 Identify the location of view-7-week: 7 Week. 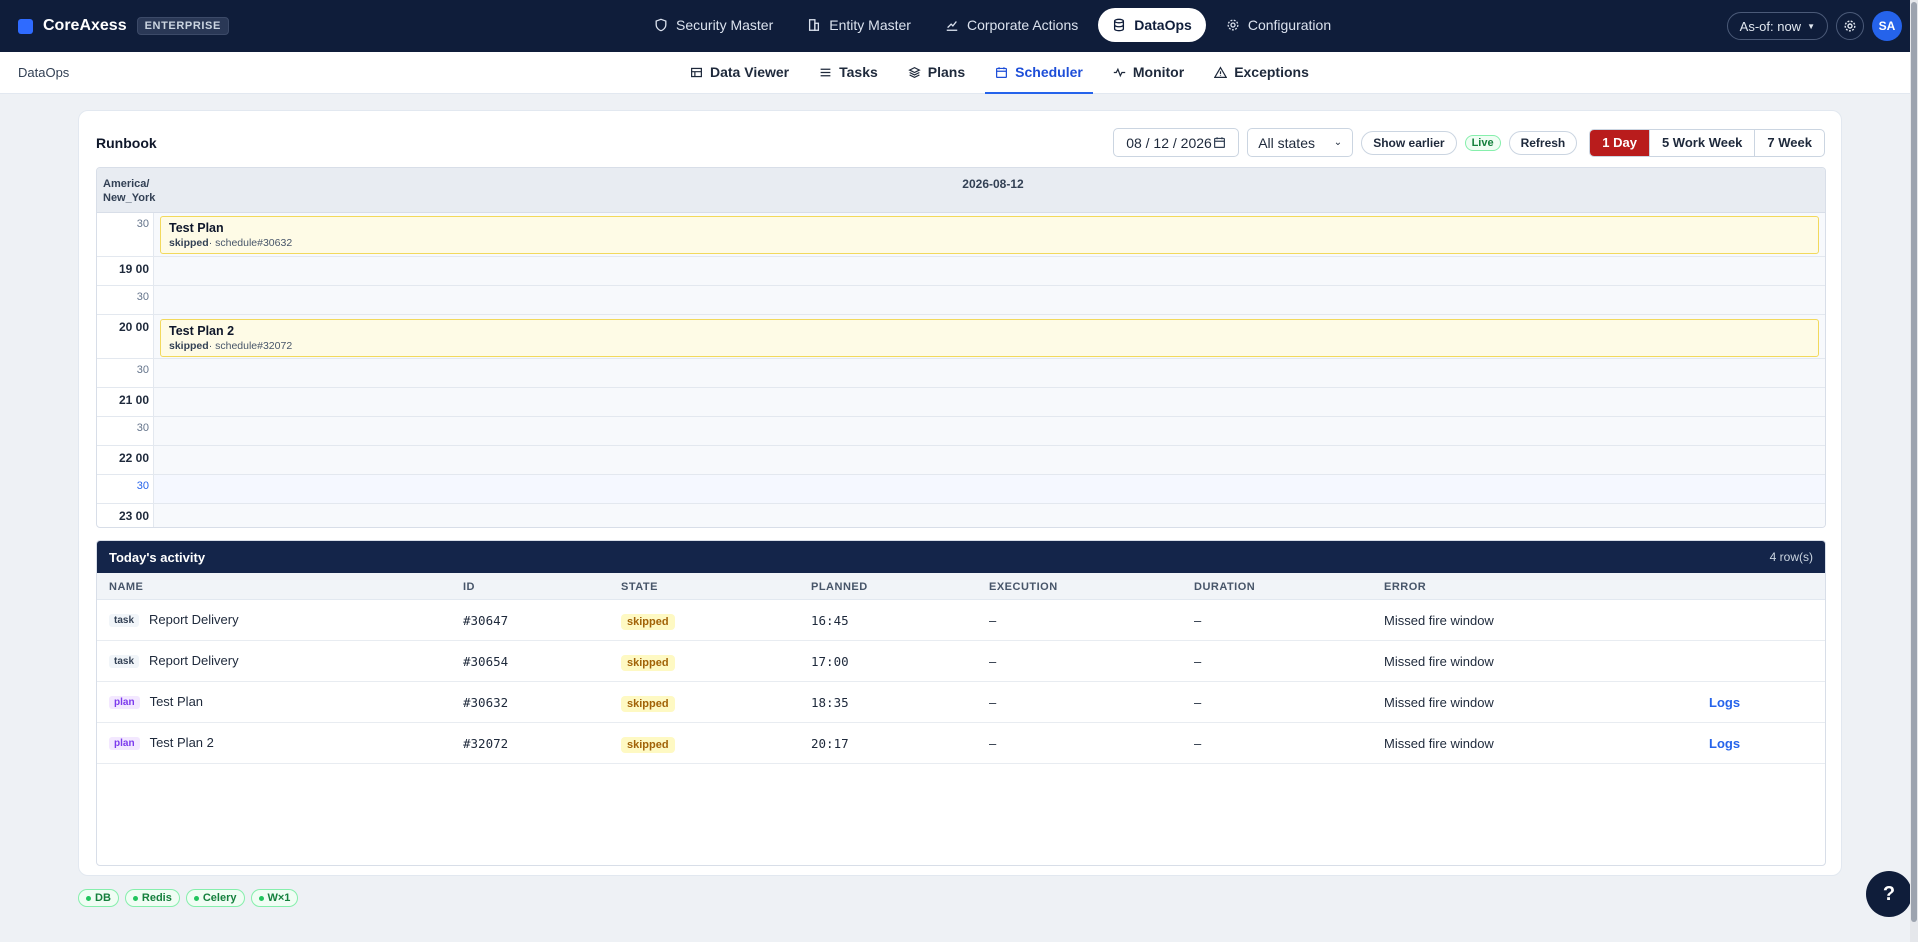
(1789, 142).